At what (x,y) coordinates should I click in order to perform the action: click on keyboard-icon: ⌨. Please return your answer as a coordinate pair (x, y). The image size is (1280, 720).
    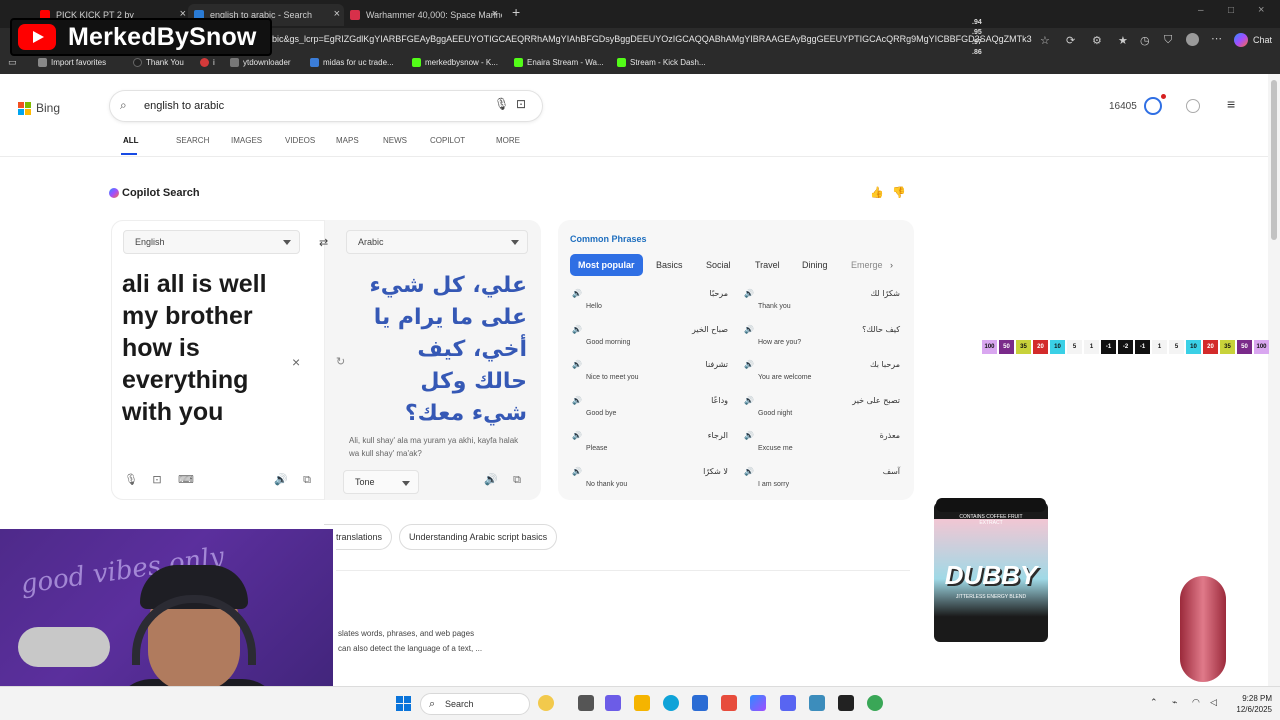
    Looking at the image, I should click on (186, 480).